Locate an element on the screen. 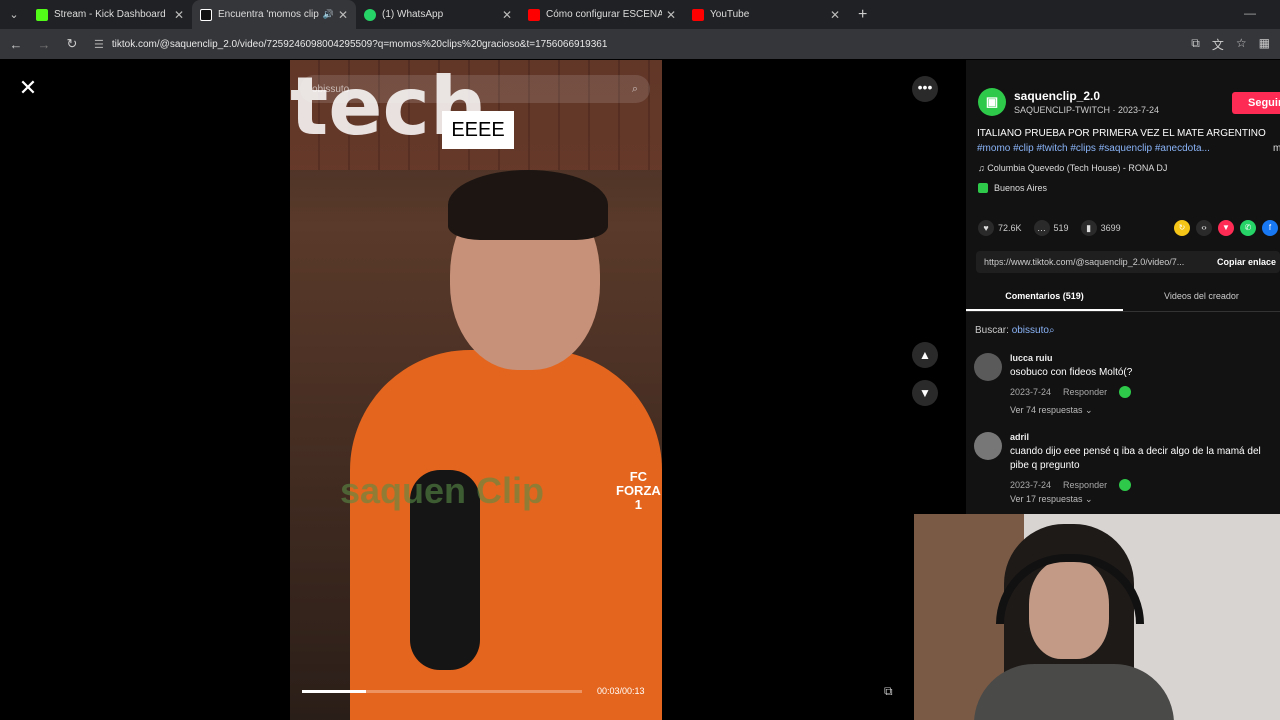 Image resolution: width=1280 pixels, height=720 pixels. tab-kick: Stream - Kick Dashboard ✕ is located at coordinates (110, 14).